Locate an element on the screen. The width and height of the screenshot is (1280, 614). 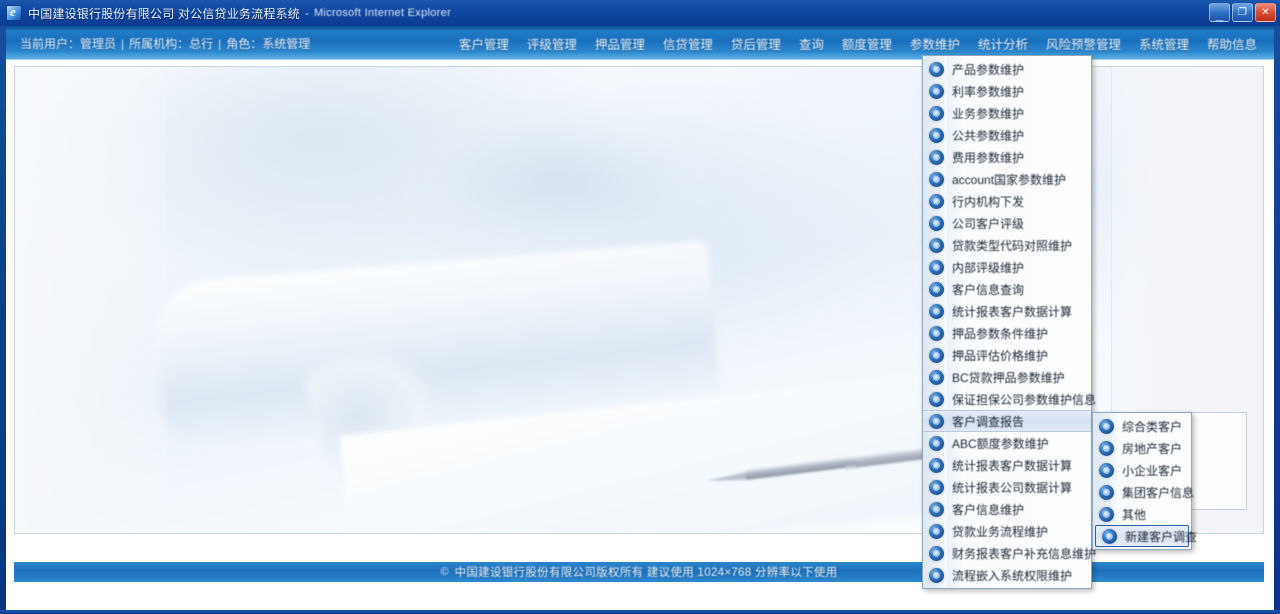
dropdown-item-3: 公共参数维护 is located at coordinates (1007, 135).